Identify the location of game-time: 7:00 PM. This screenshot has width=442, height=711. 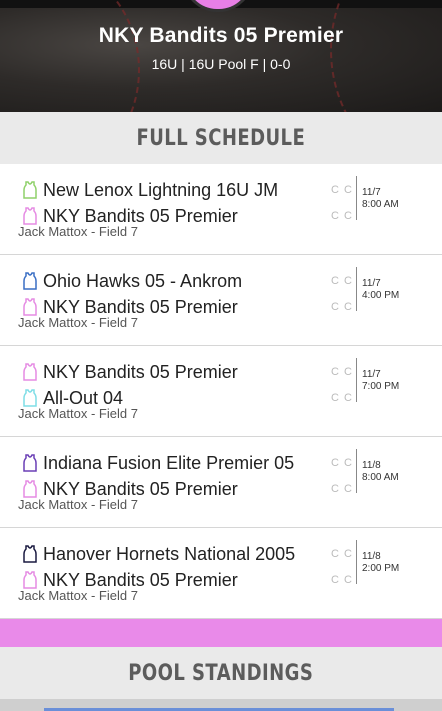
(381, 386).